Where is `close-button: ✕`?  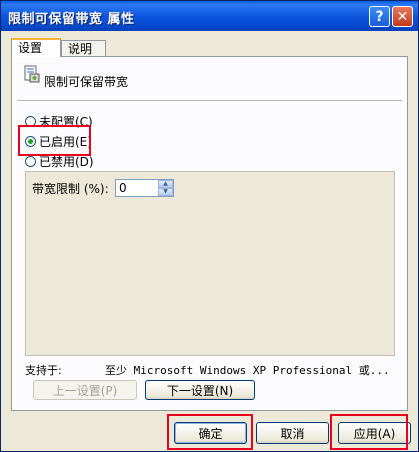
close-button: ✕ is located at coordinates (402, 16).